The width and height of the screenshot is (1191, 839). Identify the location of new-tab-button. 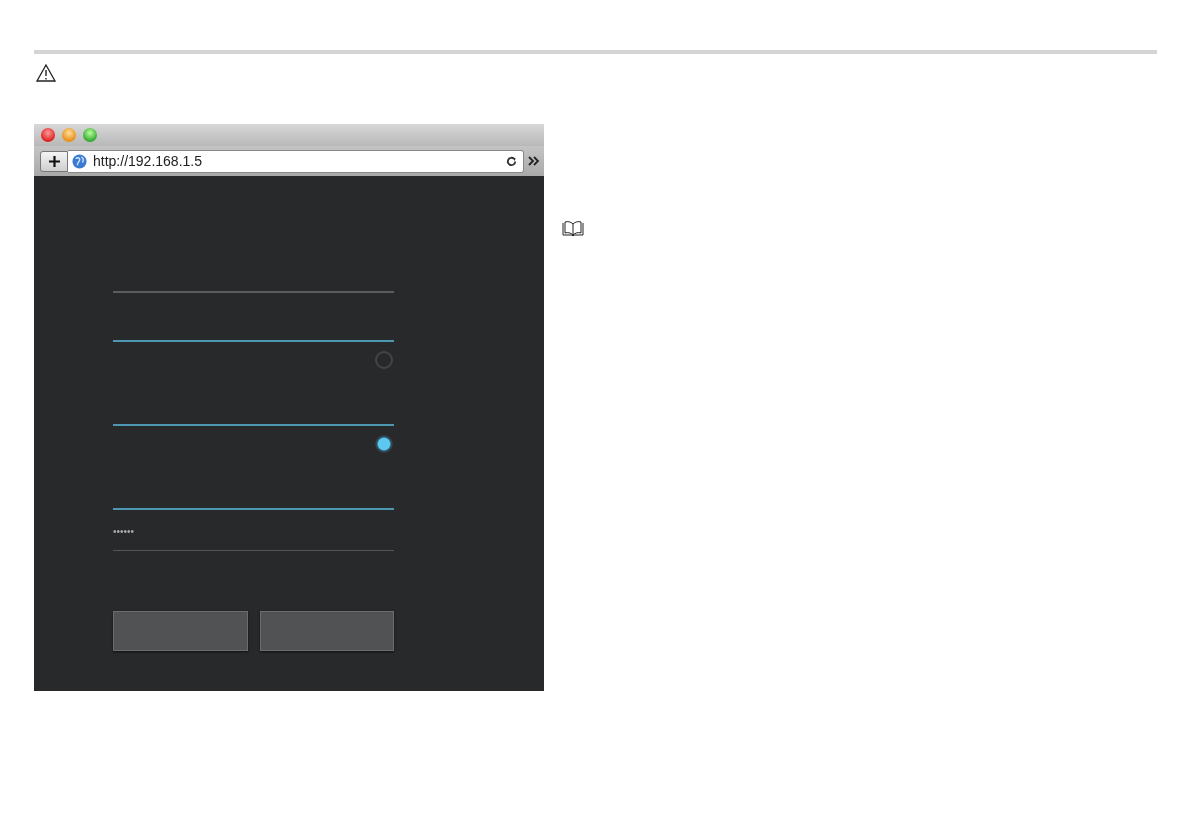
(54, 161).